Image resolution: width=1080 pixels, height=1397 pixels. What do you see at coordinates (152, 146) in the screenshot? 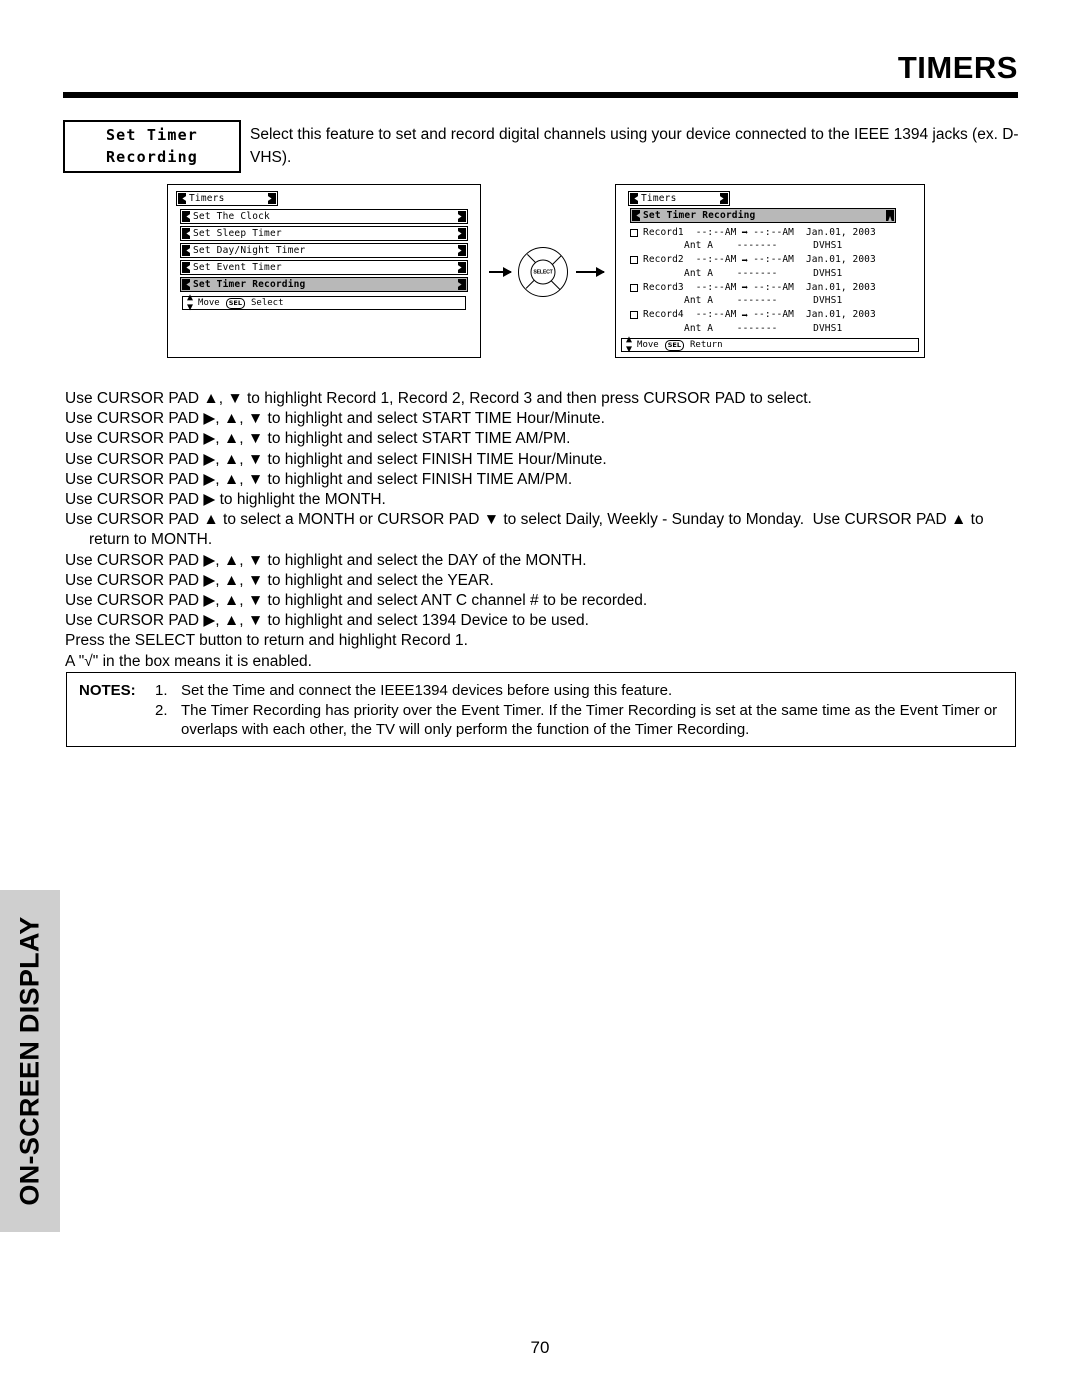
I see `feature-label-box: Set Timer Recording` at bounding box center [152, 146].